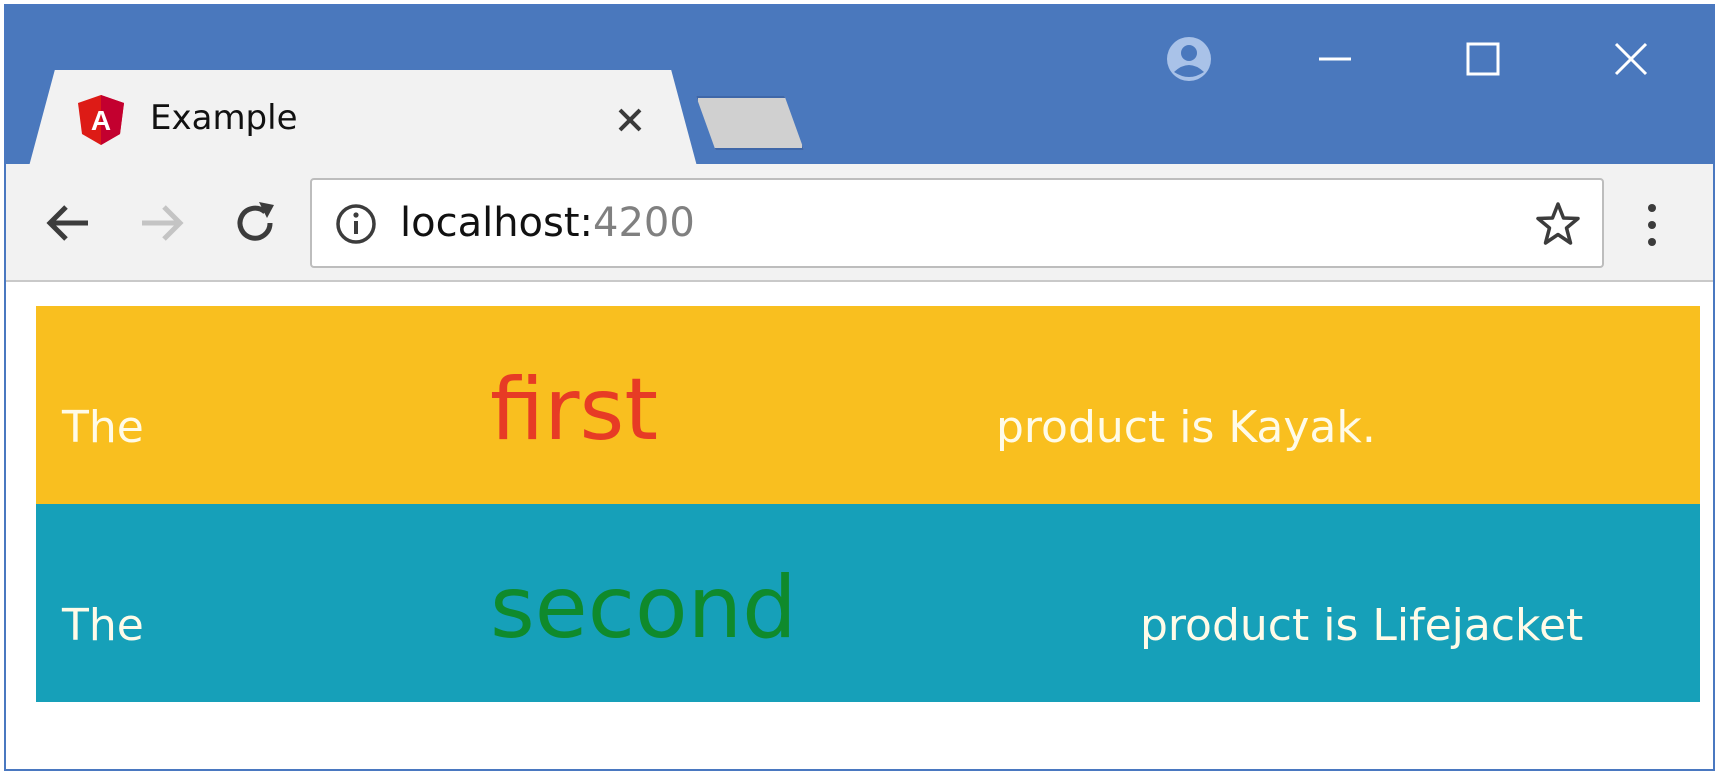 The width and height of the screenshot is (1725, 779). What do you see at coordinates (1362, 625) in the screenshot?
I see `row-product-text: product is Lifejacket` at bounding box center [1362, 625].